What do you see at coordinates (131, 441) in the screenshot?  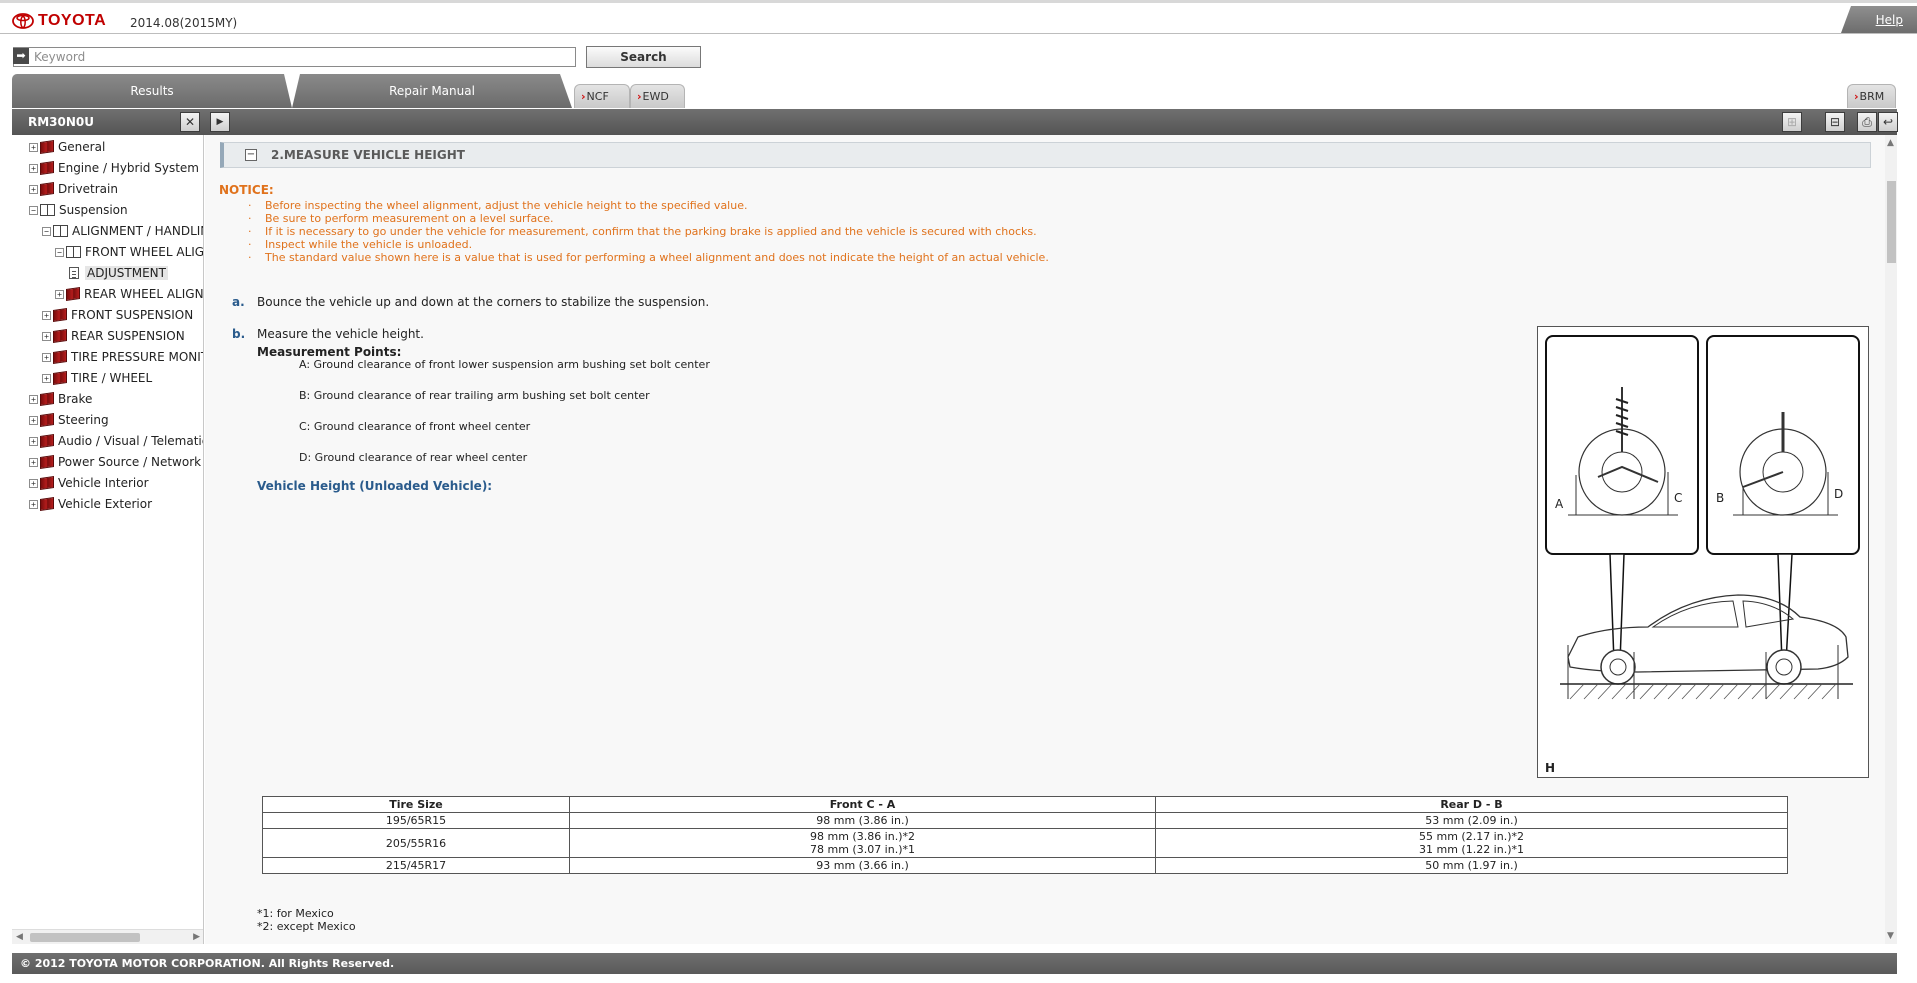 I see `tree-label: Audio / Visual / Telematics` at bounding box center [131, 441].